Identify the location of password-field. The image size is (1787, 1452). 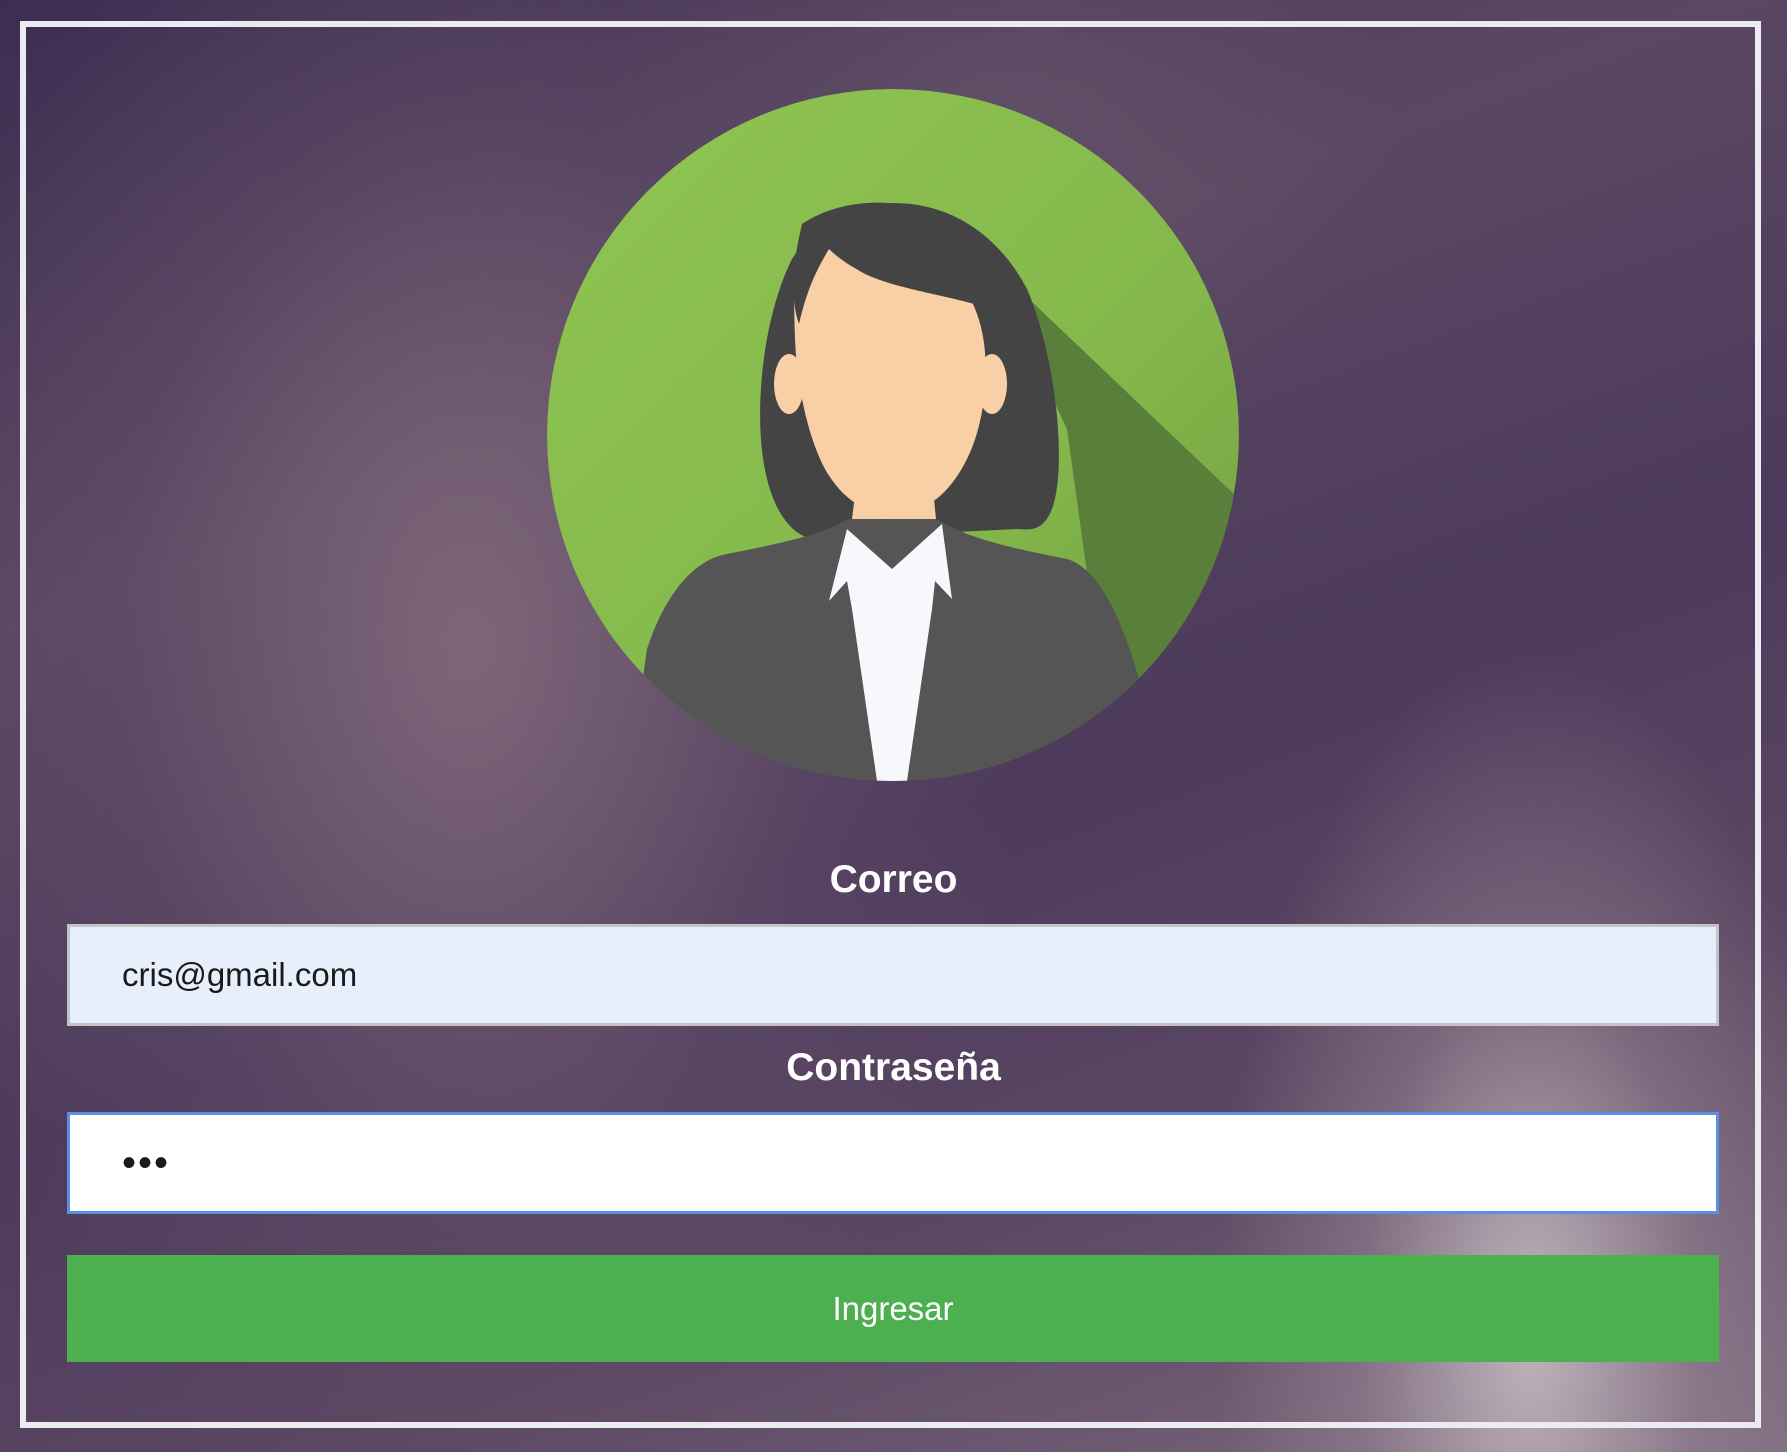
(893, 1163).